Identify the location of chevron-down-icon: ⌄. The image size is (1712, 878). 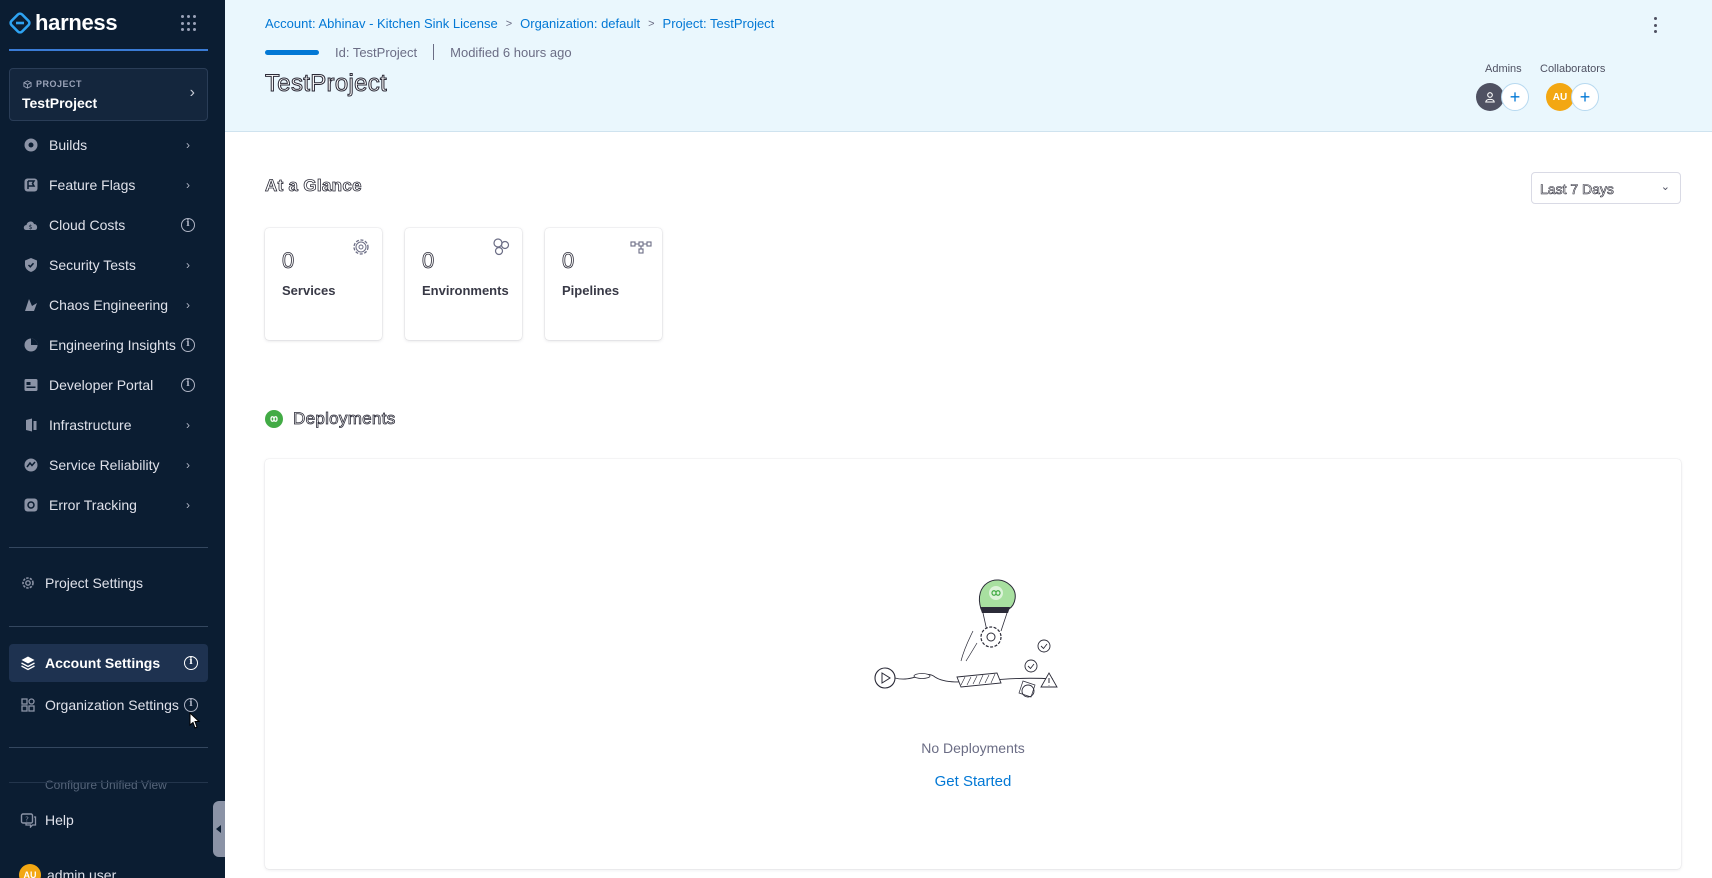
(1665, 187).